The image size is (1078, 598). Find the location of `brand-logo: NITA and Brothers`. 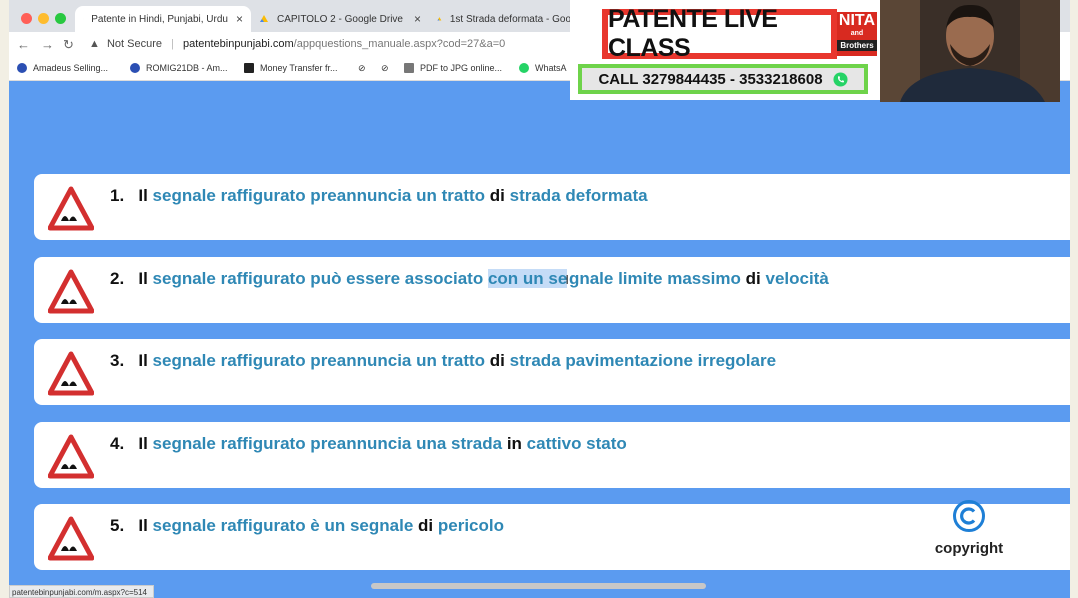

brand-logo: NITA and Brothers is located at coordinates (857, 34).